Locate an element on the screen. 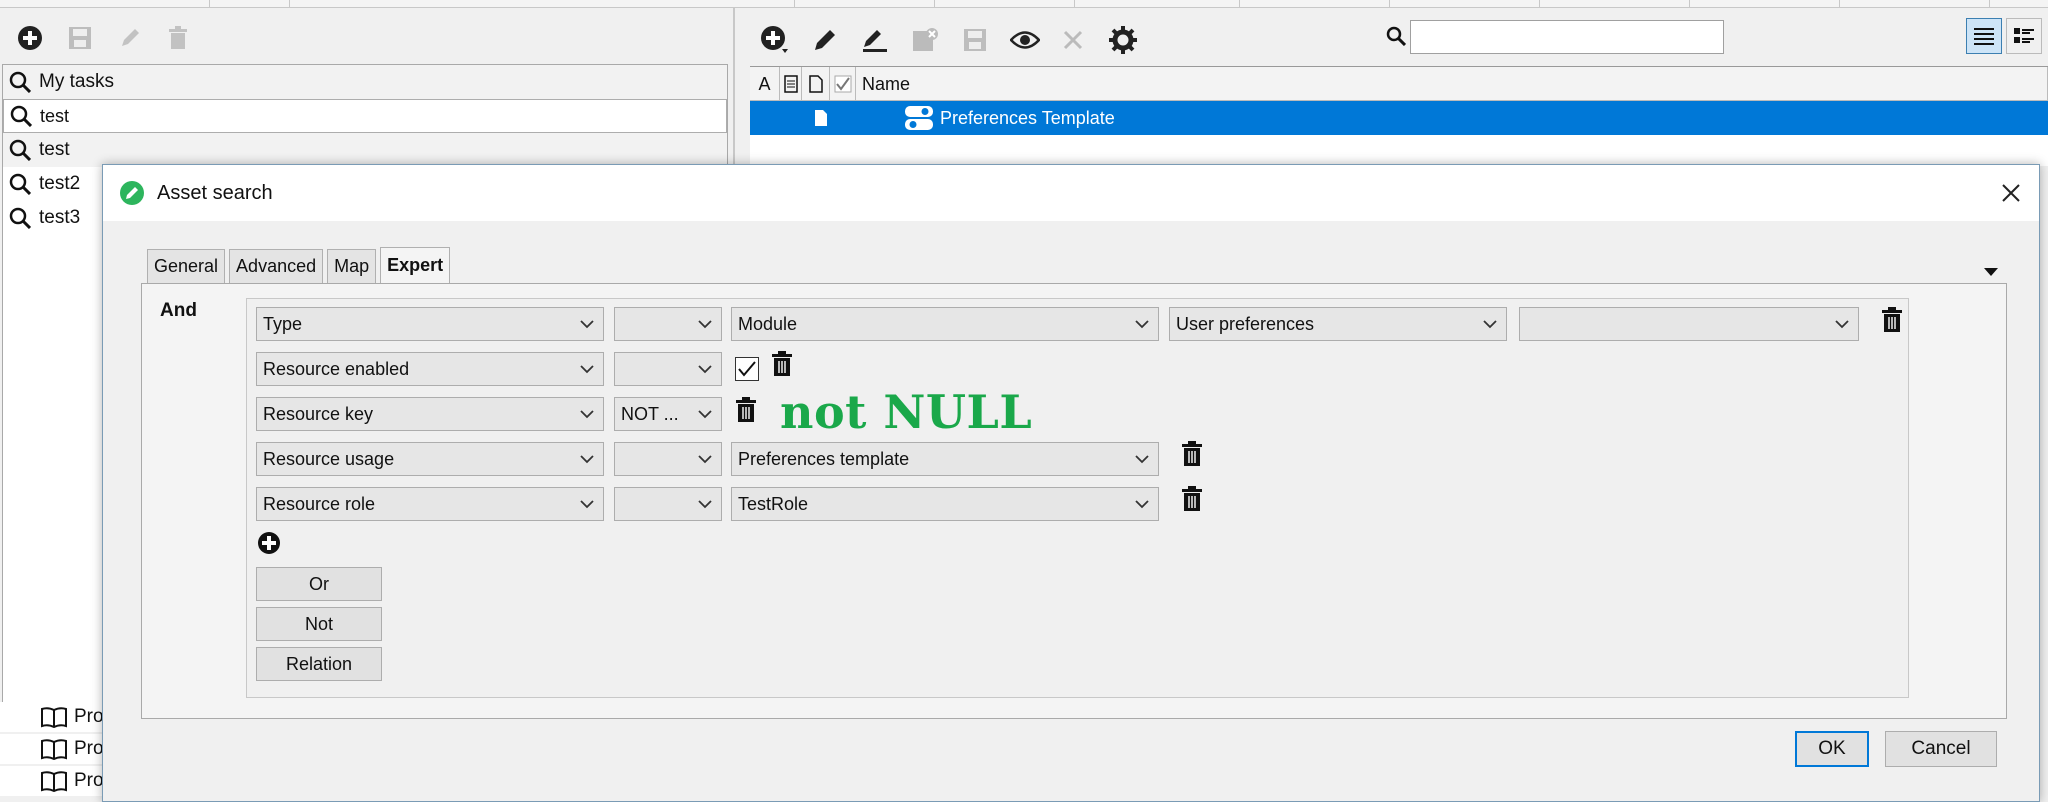 This screenshot has height=802, width=2048. column-header-label: Name is located at coordinates (886, 83).